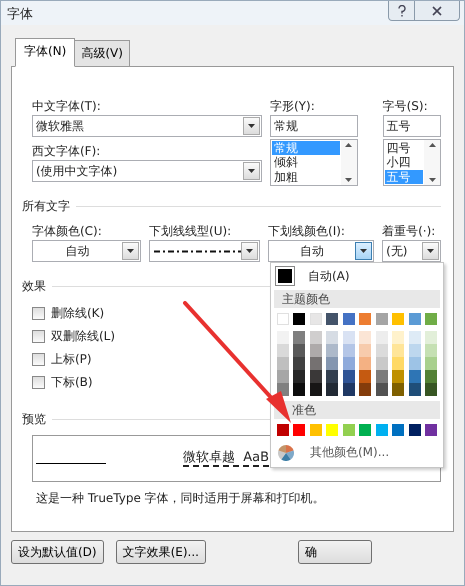 Image resolution: width=465 pixels, height=586 pixels. What do you see at coordinates (147, 126) in the screenshot?
I see `font-select: 微软雅黑` at bounding box center [147, 126].